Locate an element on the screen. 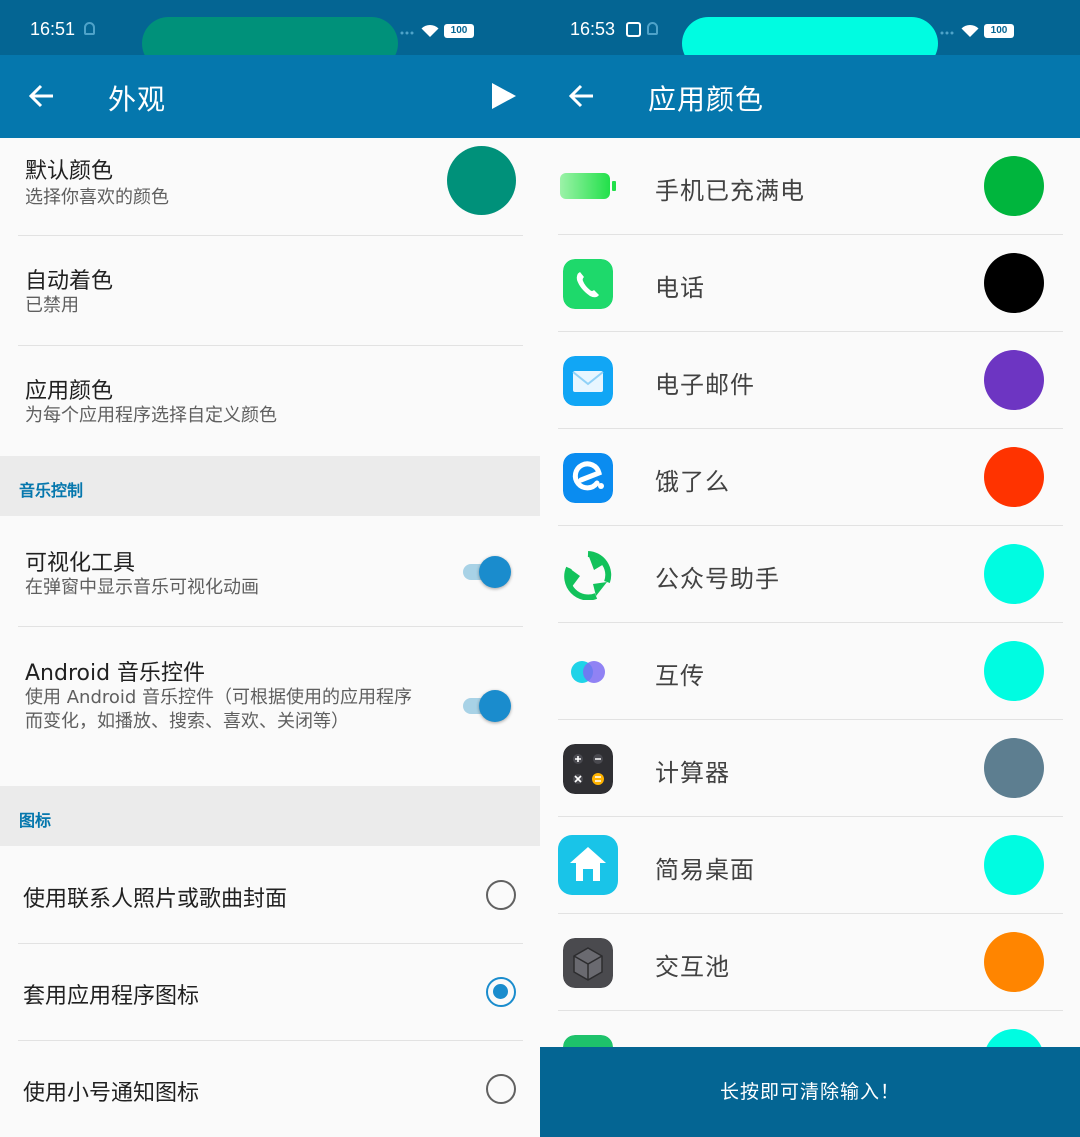  option-label: 使用小号通知图标 is located at coordinates (111, 1093).